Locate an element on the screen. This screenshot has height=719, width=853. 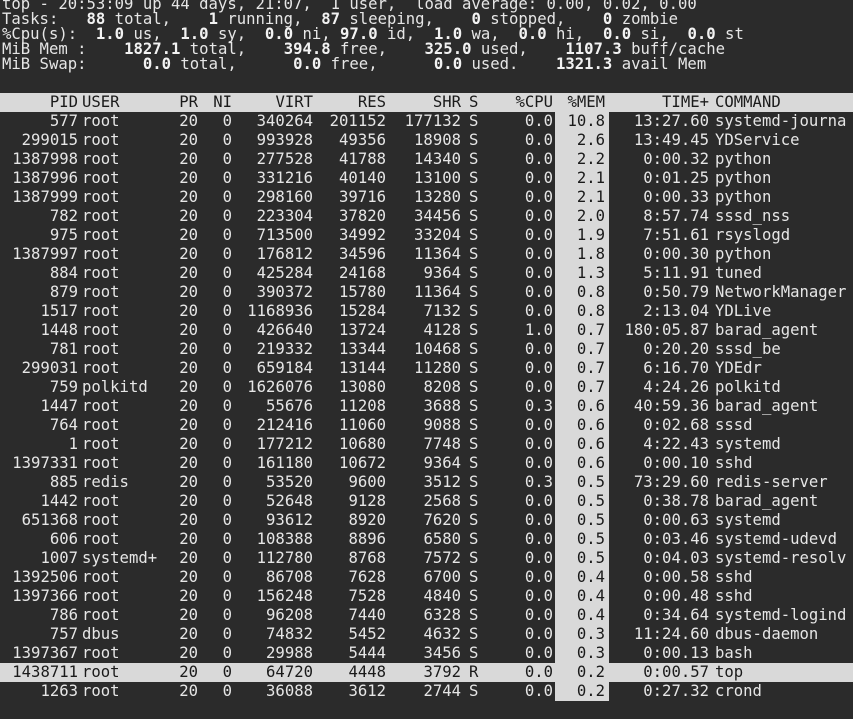
process-res: 201152 is located at coordinates (357, 121).